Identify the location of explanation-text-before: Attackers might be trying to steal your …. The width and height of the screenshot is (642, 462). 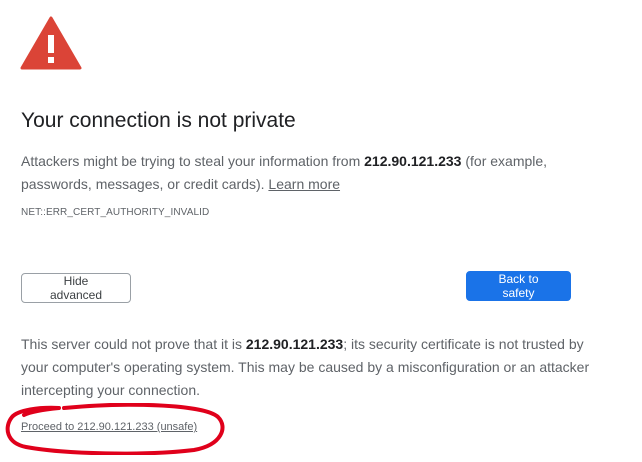
(193, 161).